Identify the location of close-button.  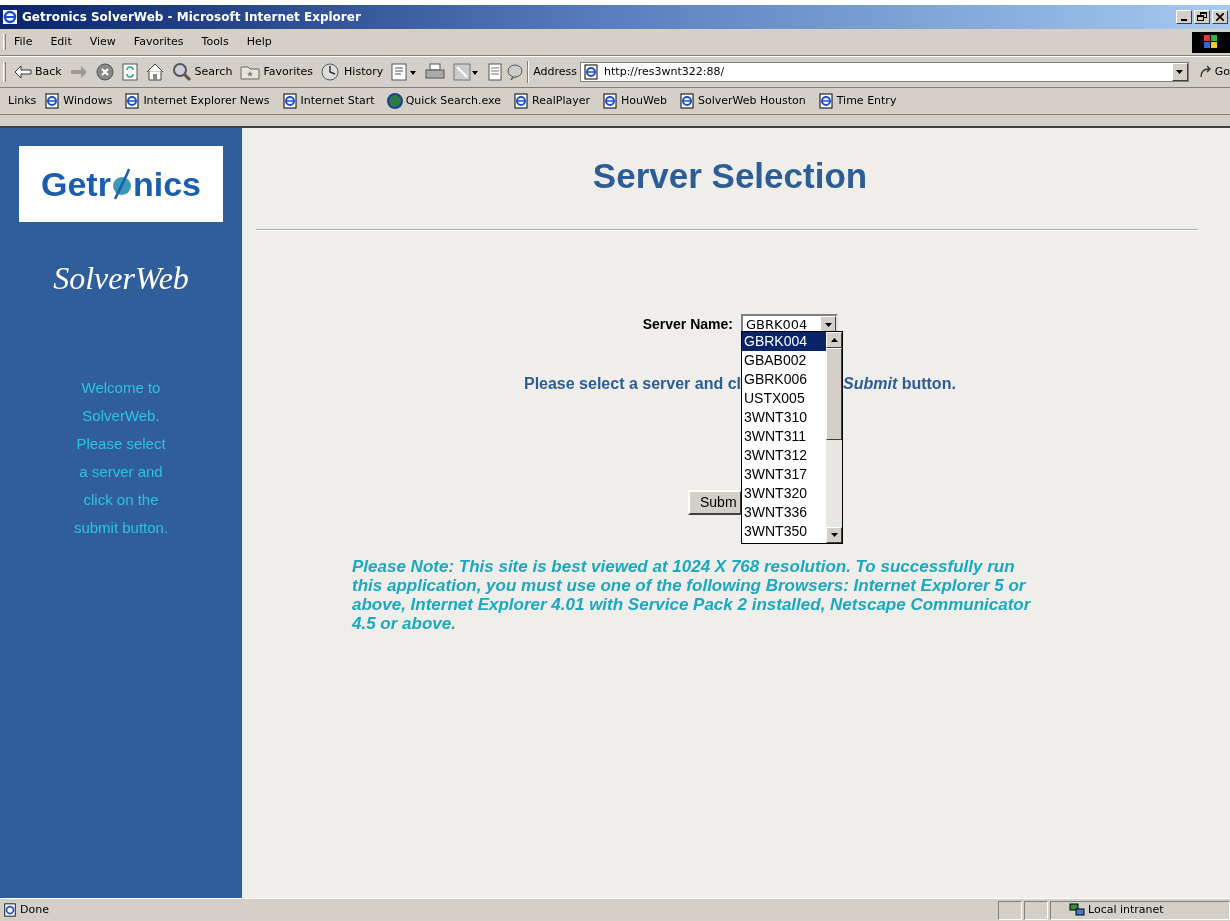
(1220, 17).